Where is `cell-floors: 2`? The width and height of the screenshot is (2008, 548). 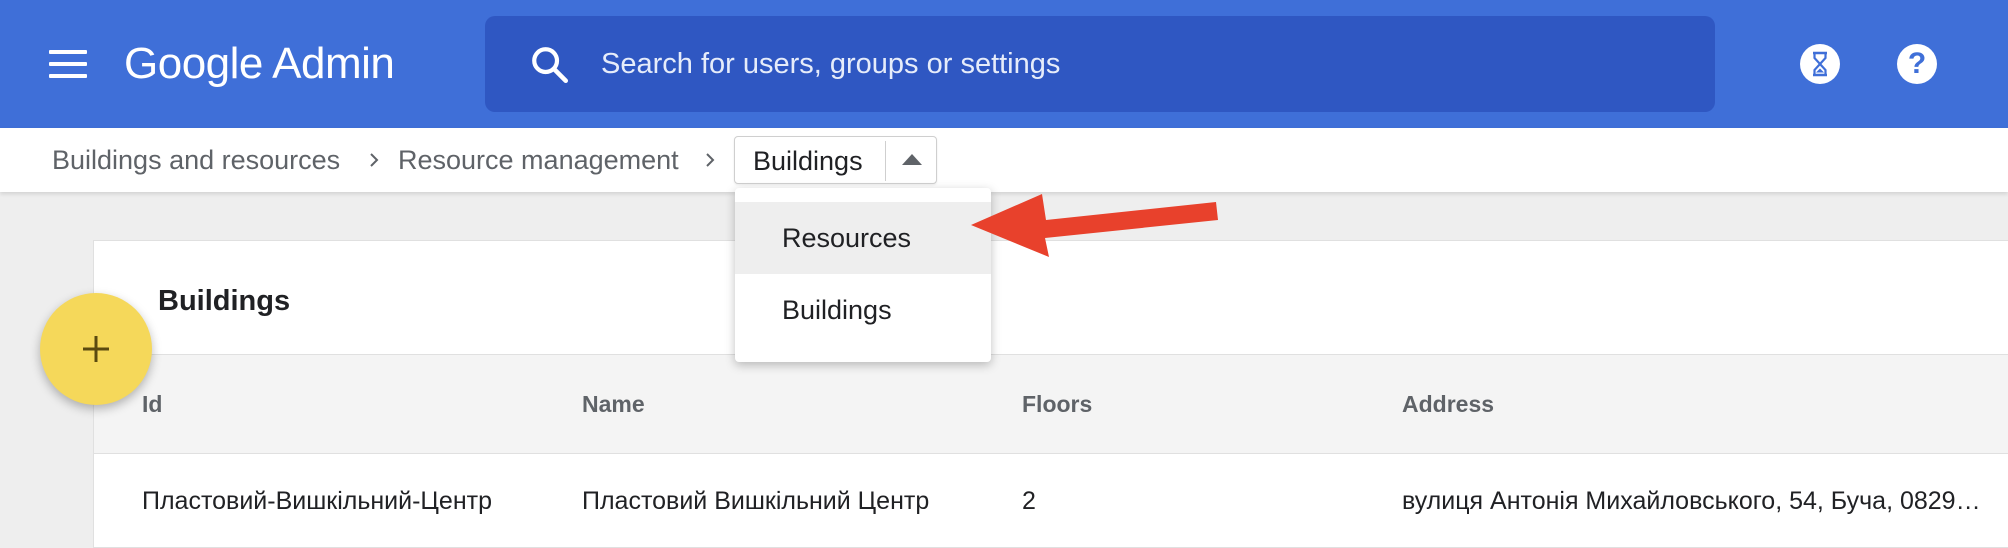
cell-floors: 2 is located at coordinates (1029, 501).